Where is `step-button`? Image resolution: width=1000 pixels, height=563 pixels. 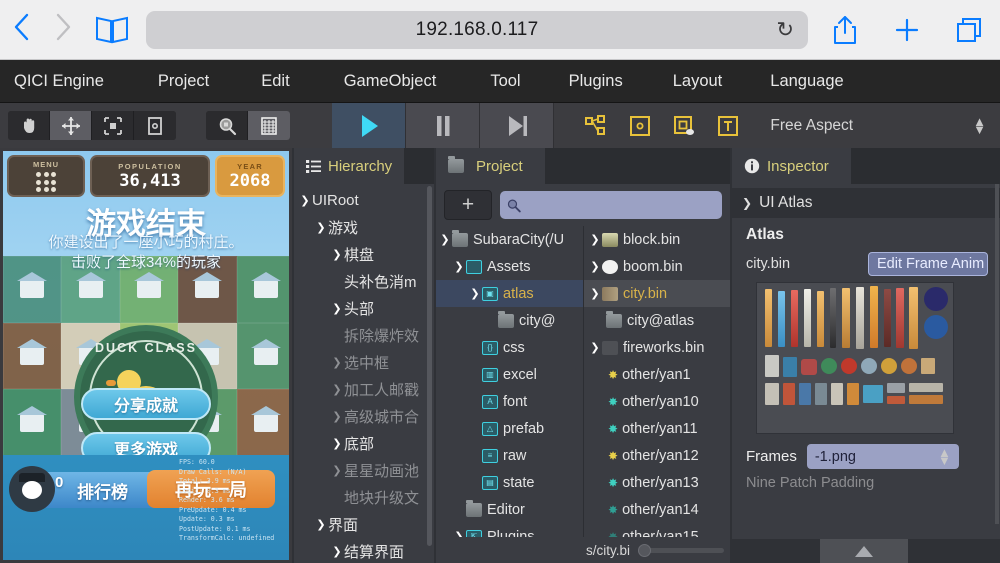 step-button is located at coordinates (517, 125).